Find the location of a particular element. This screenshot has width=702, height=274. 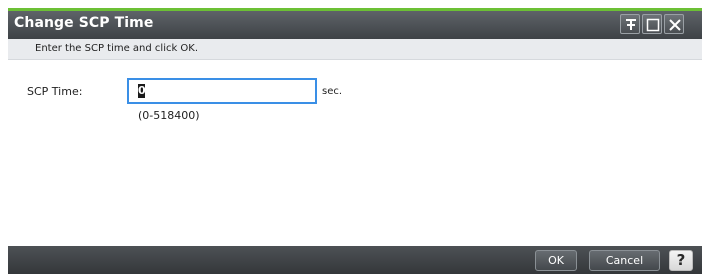

title-bar: Change SCP Time is located at coordinates (355, 25).